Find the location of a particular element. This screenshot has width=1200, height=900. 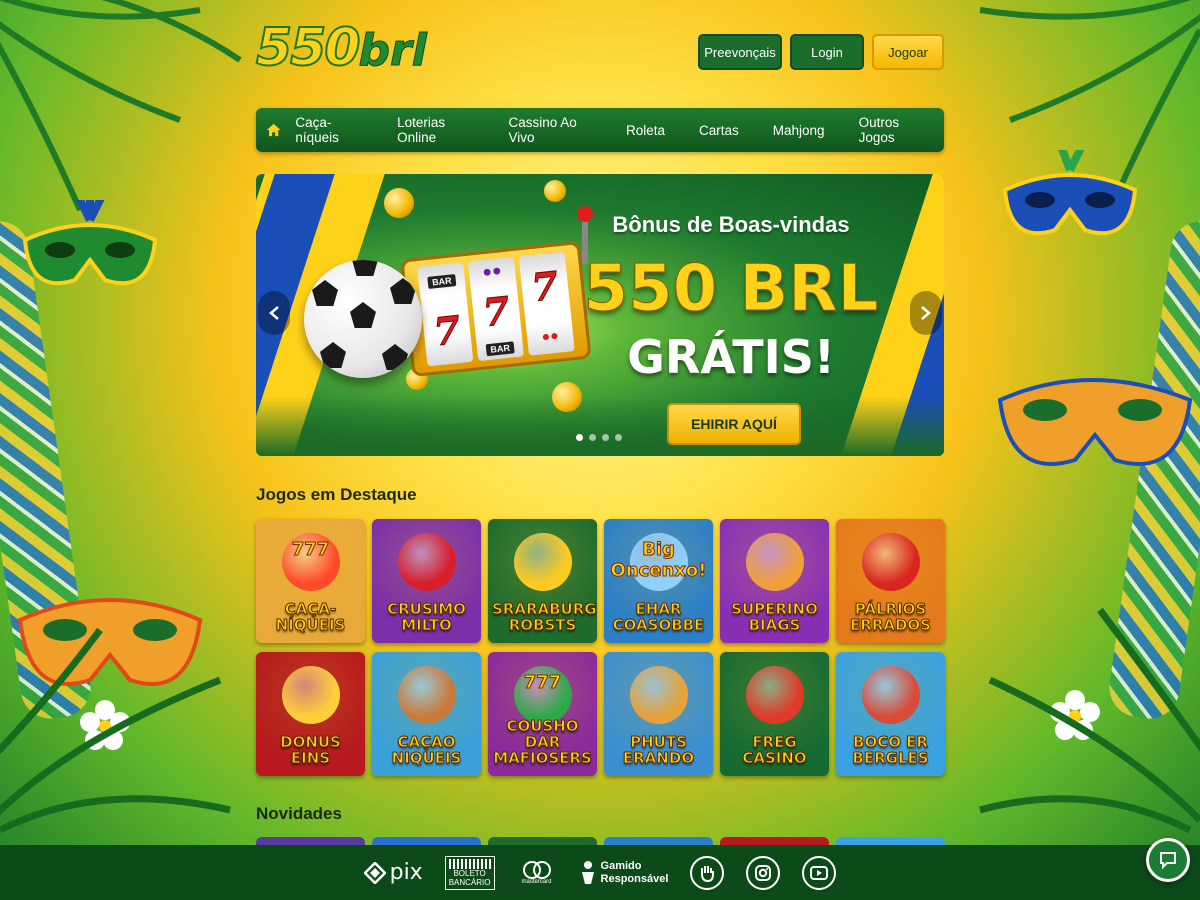

game-card: SUPERINO BIAGS is located at coordinates (774, 581).